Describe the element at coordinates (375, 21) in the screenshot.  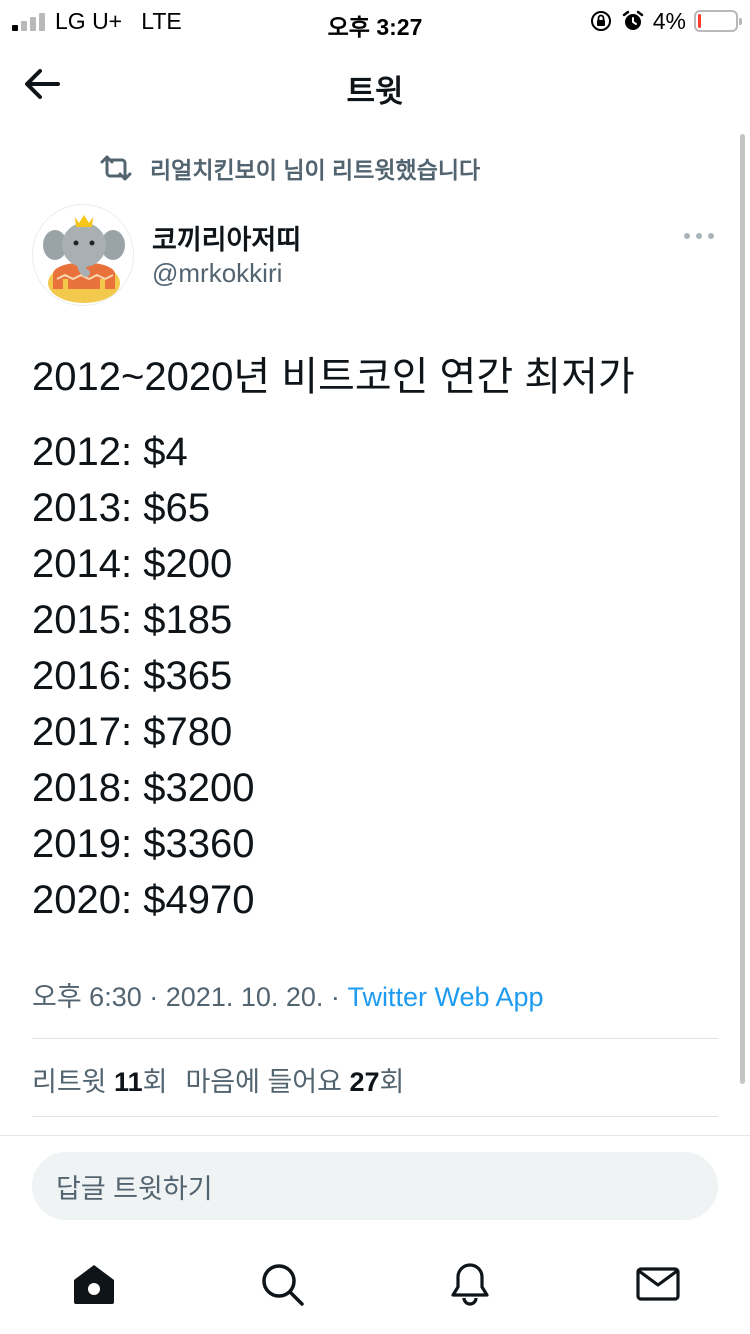
I see `status-bar: LG U+ LTE 오후 3:27 4%` at that location.